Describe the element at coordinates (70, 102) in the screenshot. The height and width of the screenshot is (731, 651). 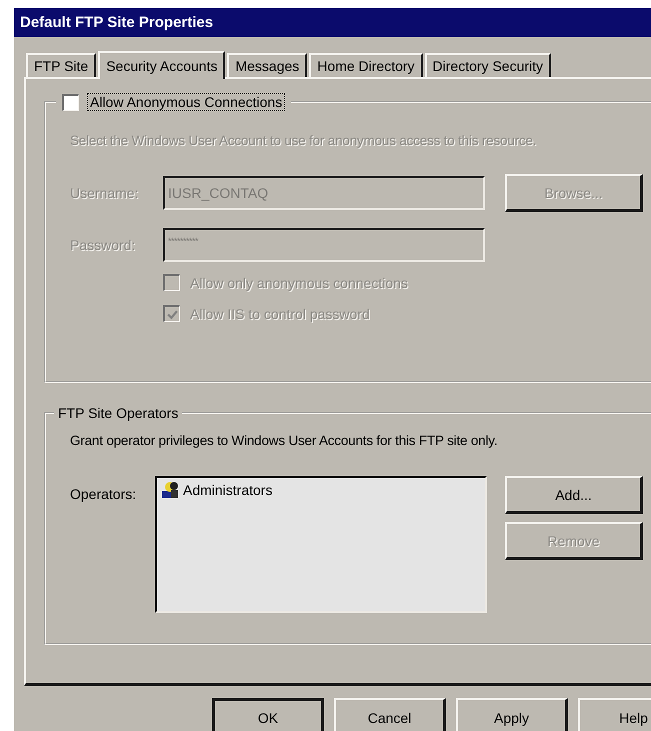
I see `checkbox` at that location.